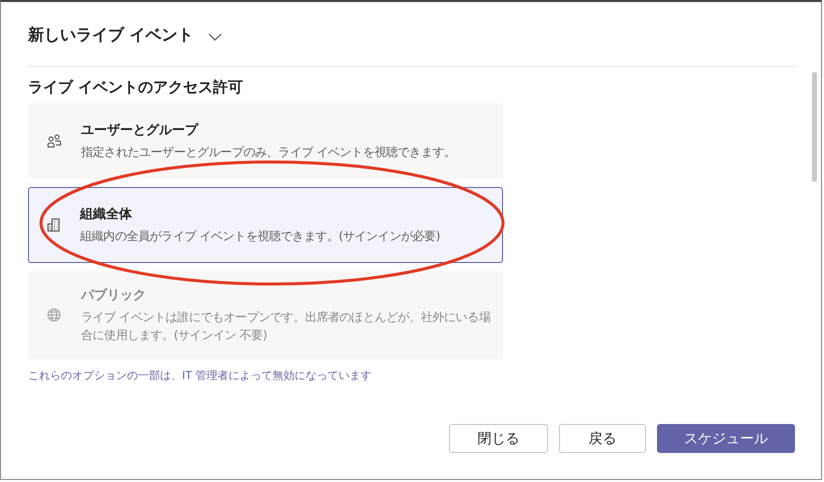 This screenshot has height=482, width=824. I want to click on section-heading: ライブ イベントのアクセス許可, so click(136, 87).